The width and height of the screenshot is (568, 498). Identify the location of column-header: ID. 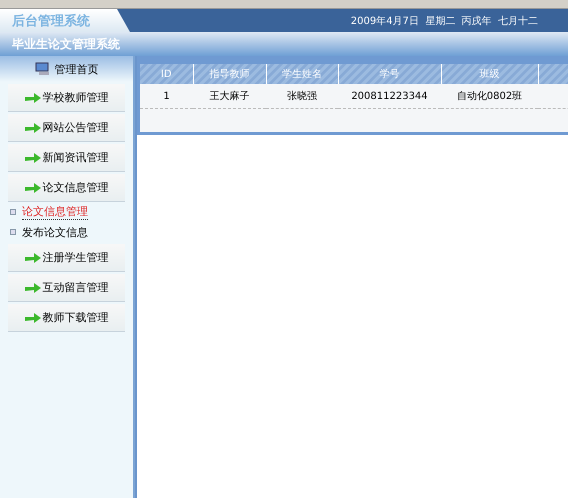
(166, 74).